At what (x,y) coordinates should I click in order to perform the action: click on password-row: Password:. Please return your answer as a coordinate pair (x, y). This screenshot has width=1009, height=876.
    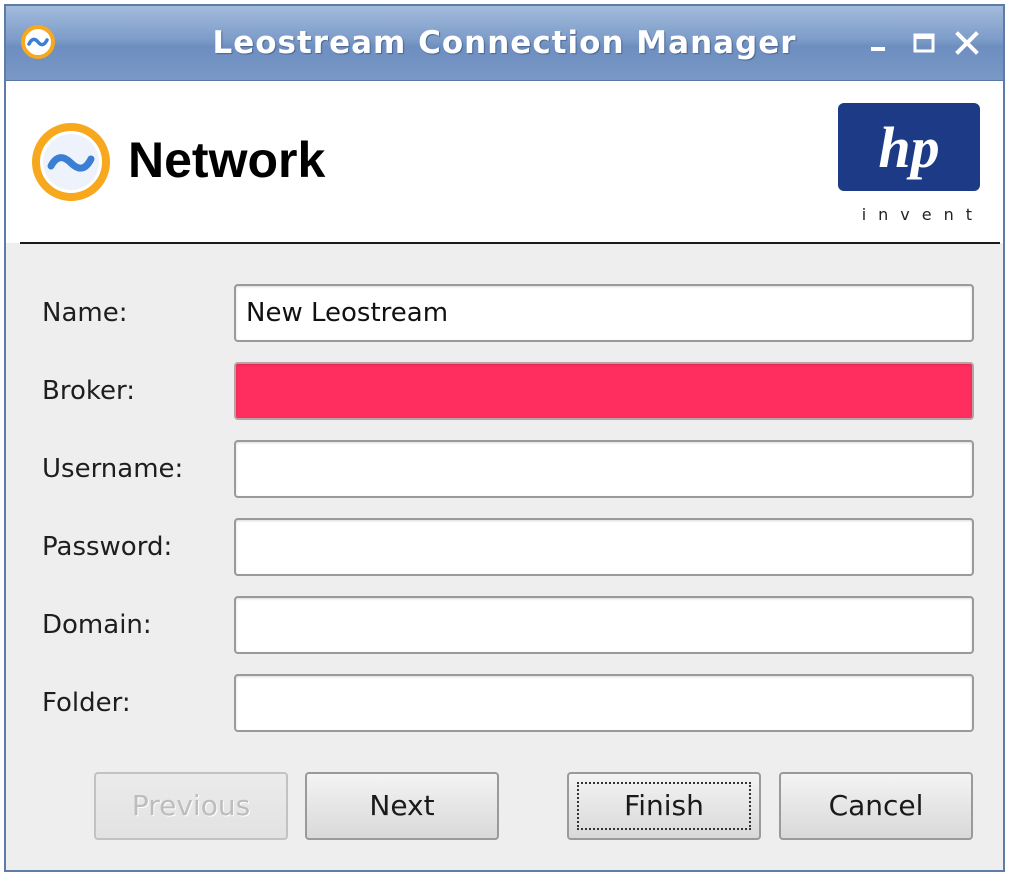
    Looking at the image, I should click on (504, 548).